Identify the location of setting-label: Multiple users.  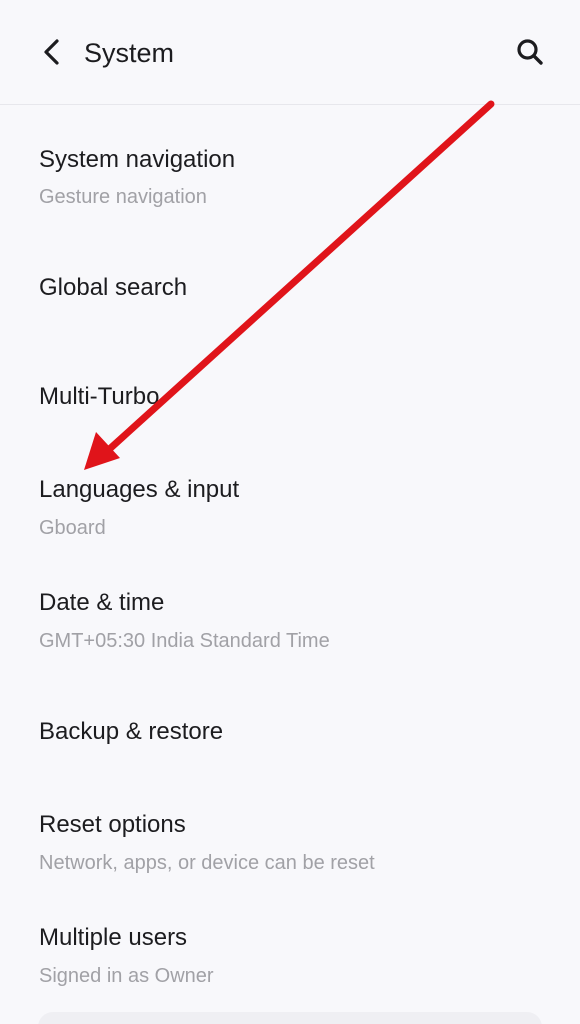
(113, 937).